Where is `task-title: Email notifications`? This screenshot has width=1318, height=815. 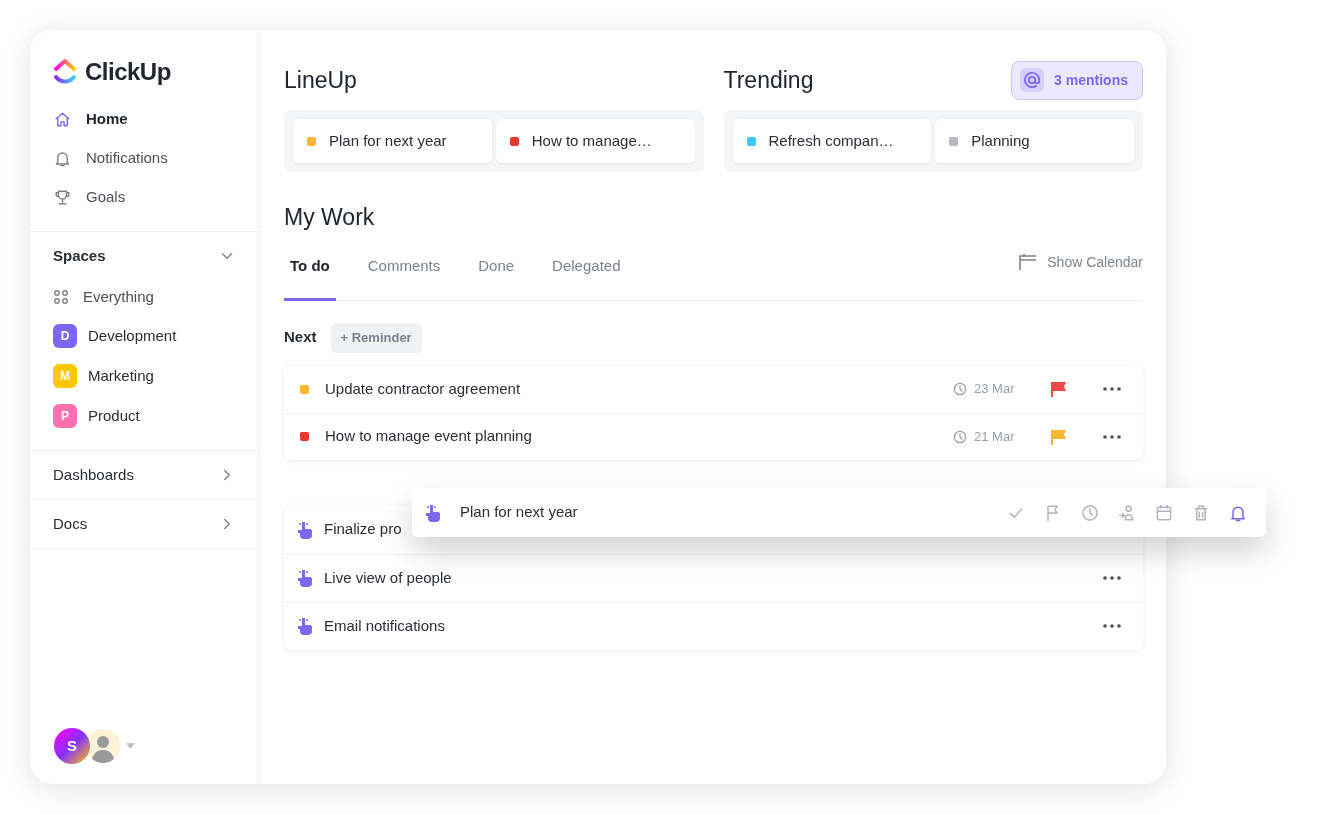 task-title: Email notifications is located at coordinates (385, 625).